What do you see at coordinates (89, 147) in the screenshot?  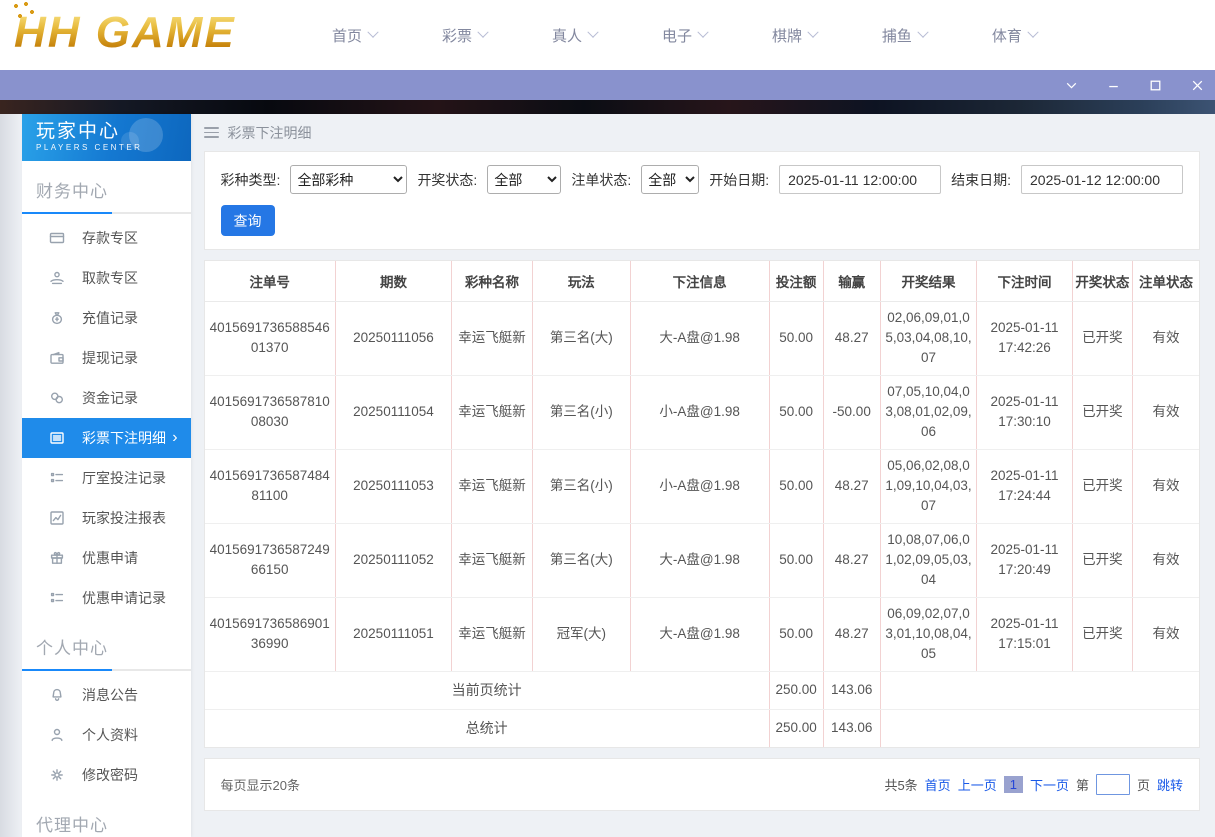 I see `sidebar-subtitle: PLAYERS CENTER` at bounding box center [89, 147].